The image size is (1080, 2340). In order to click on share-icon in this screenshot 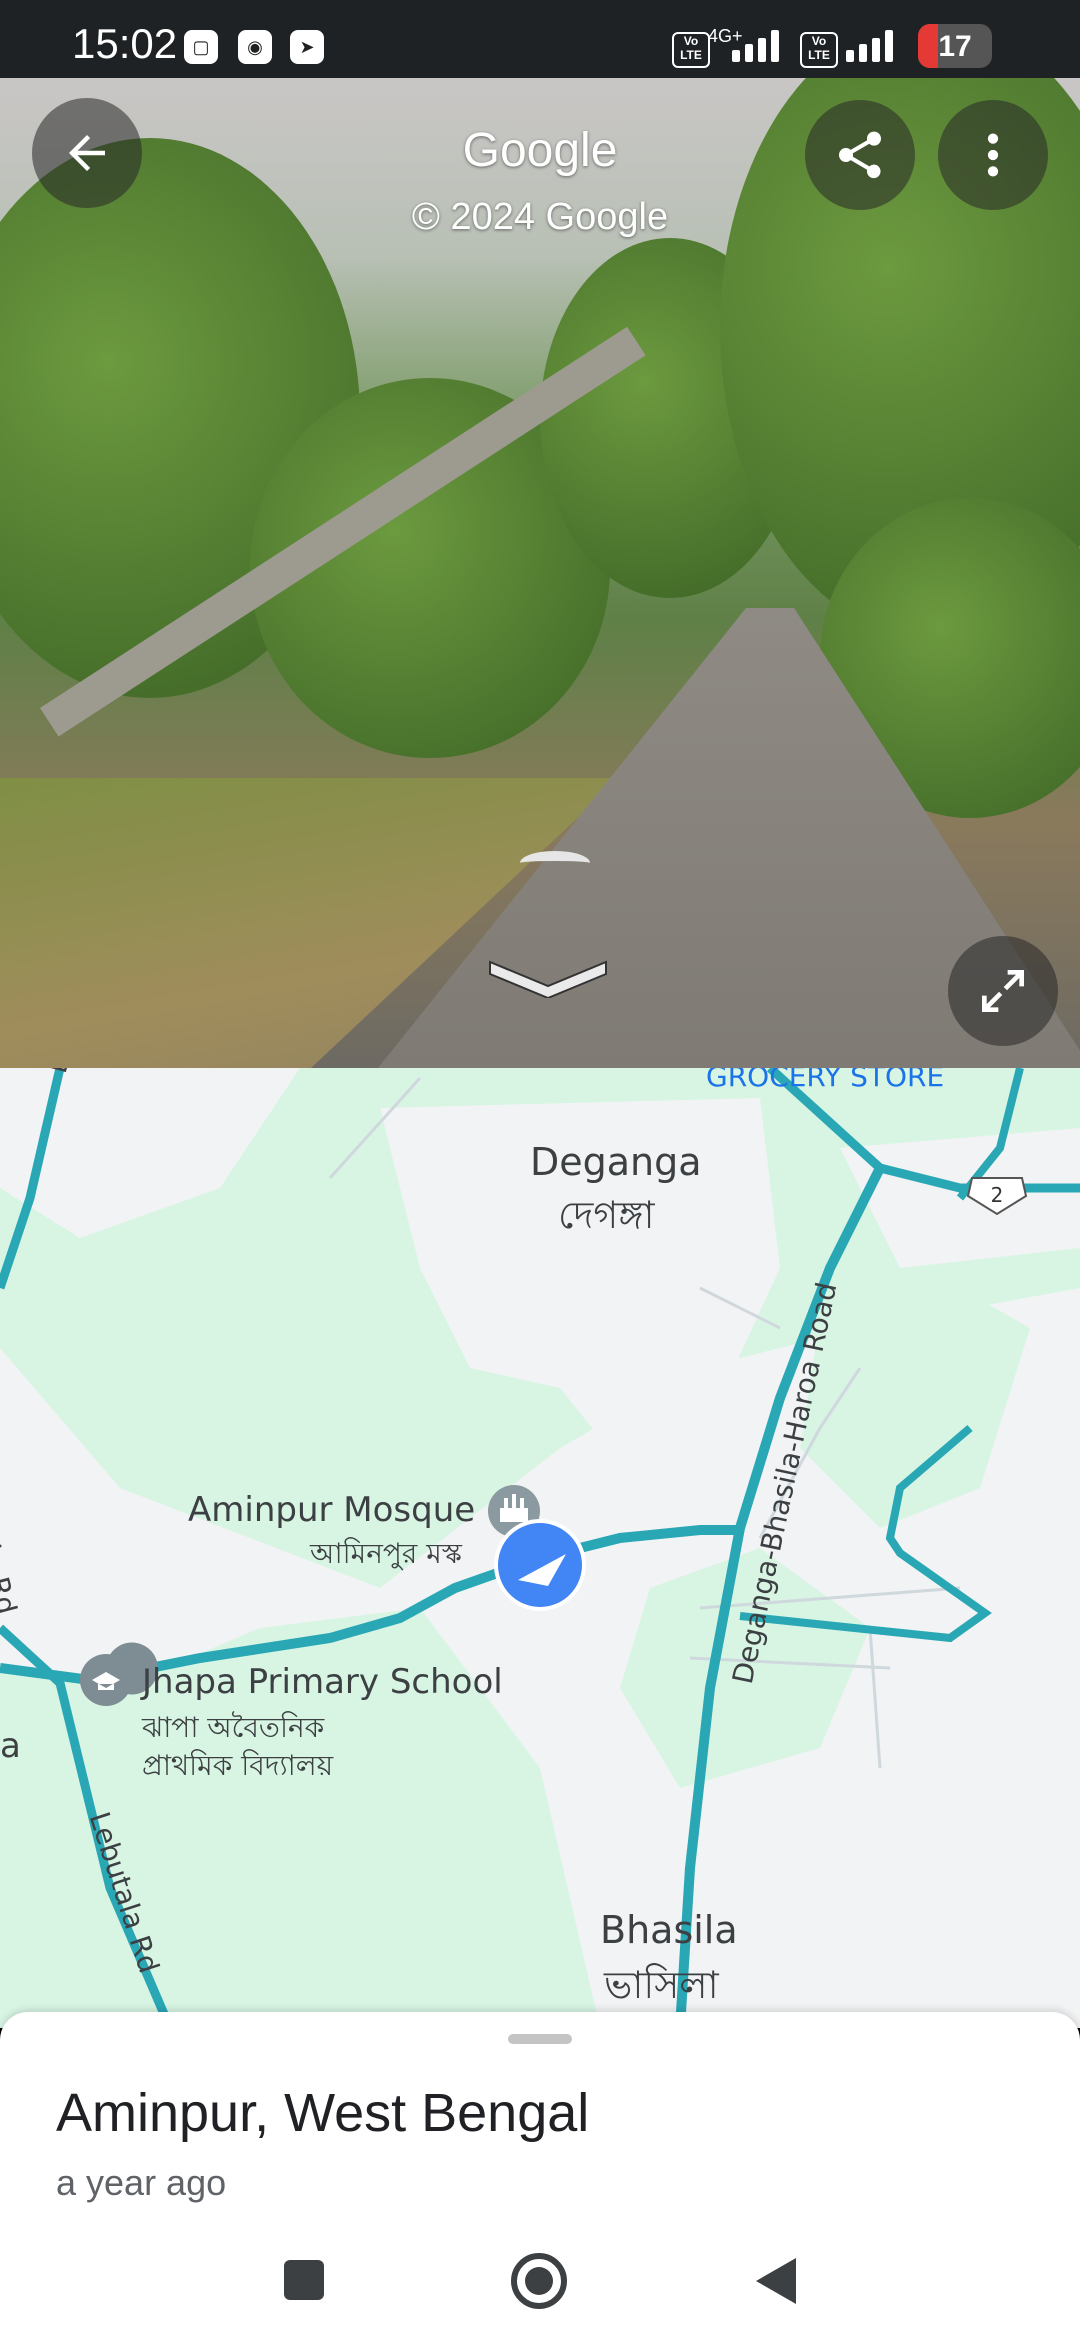, I will do `click(860, 155)`.